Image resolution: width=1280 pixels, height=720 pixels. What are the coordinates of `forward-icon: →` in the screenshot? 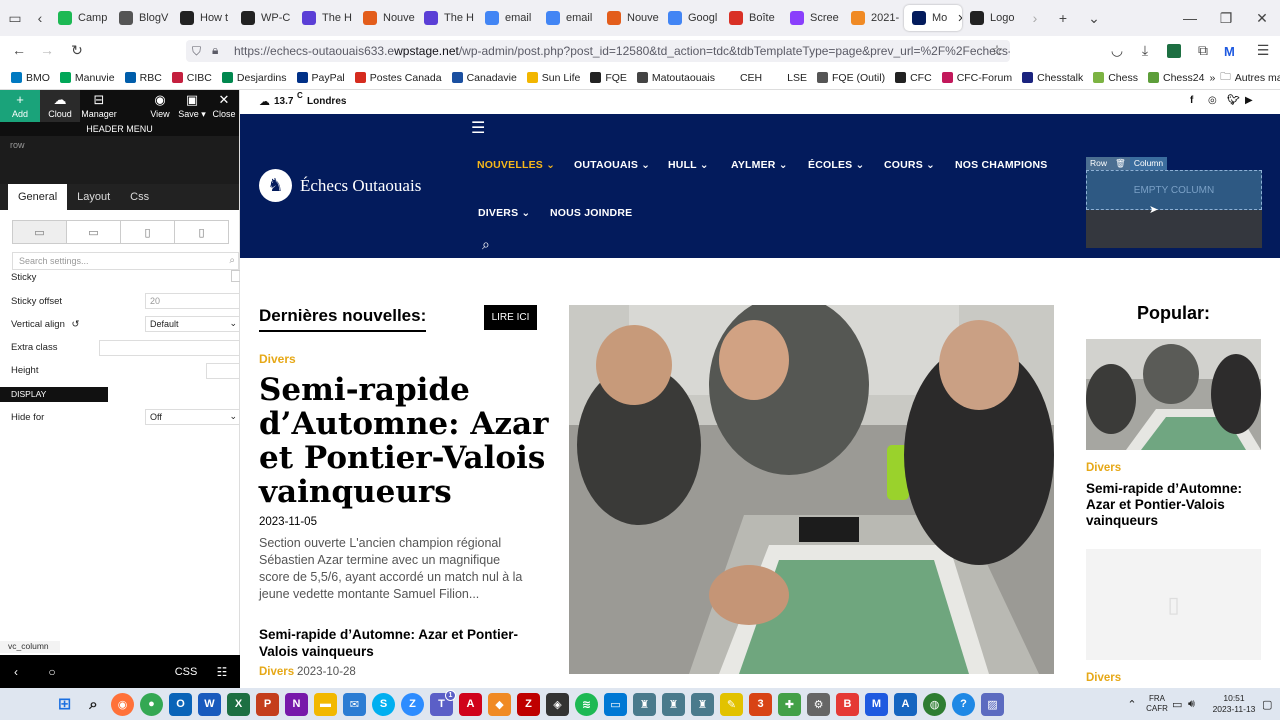 It's located at (47, 50).